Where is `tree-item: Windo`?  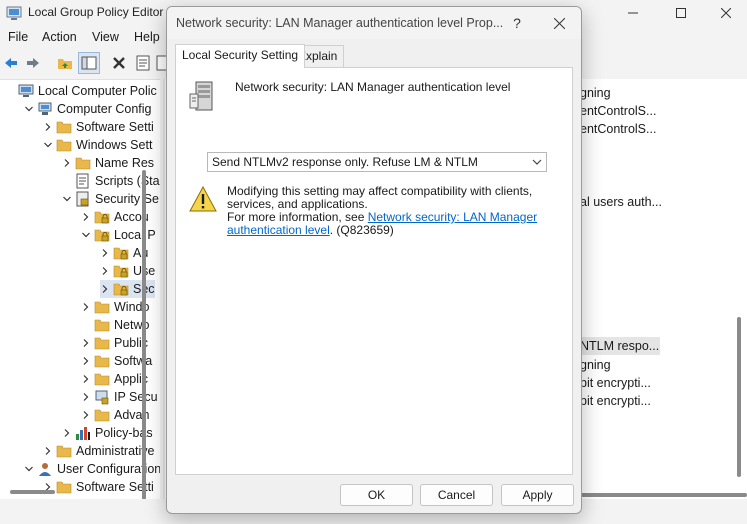
tree-item: Windo is located at coordinates (115, 307).